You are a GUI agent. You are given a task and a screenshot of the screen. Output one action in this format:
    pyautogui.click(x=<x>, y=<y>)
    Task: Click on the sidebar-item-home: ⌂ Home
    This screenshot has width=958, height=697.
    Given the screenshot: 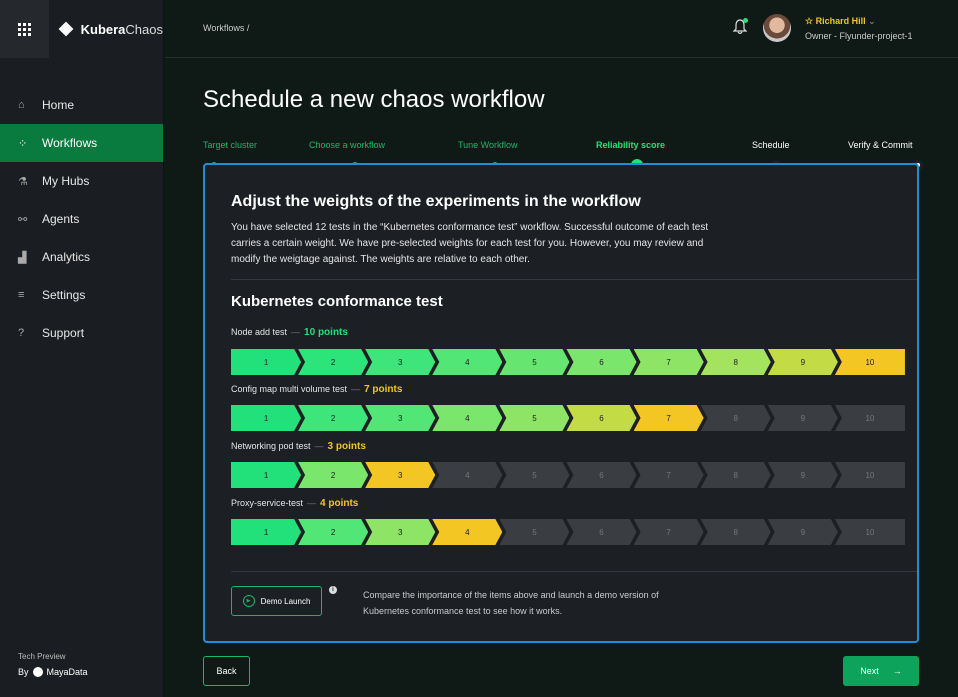 What is the action you would take?
    pyautogui.click(x=81, y=105)
    